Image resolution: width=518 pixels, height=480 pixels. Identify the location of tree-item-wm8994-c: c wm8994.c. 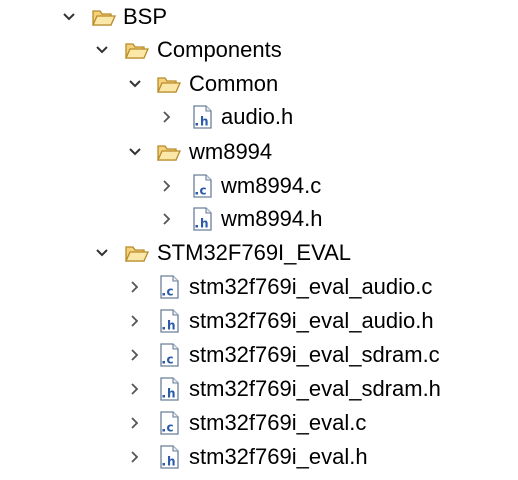
(259, 186).